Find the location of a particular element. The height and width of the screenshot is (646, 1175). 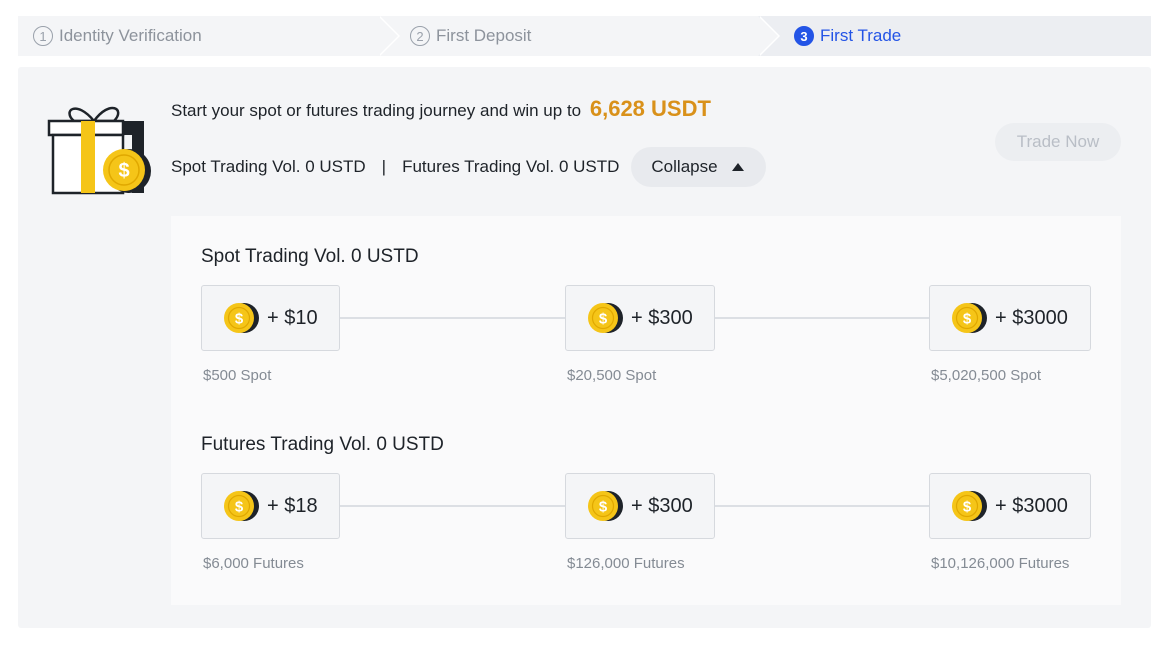

step-label: Identity Verification is located at coordinates (130, 35).